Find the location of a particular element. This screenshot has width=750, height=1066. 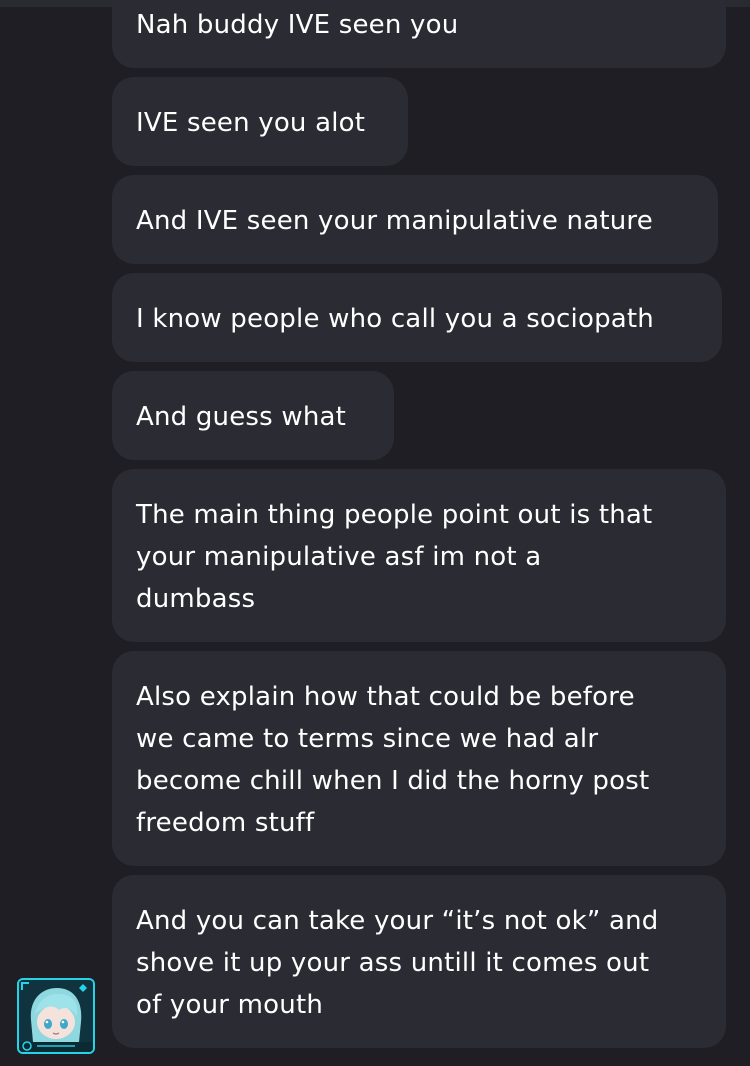

message-line: of your mouth is located at coordinates (230, 1005).